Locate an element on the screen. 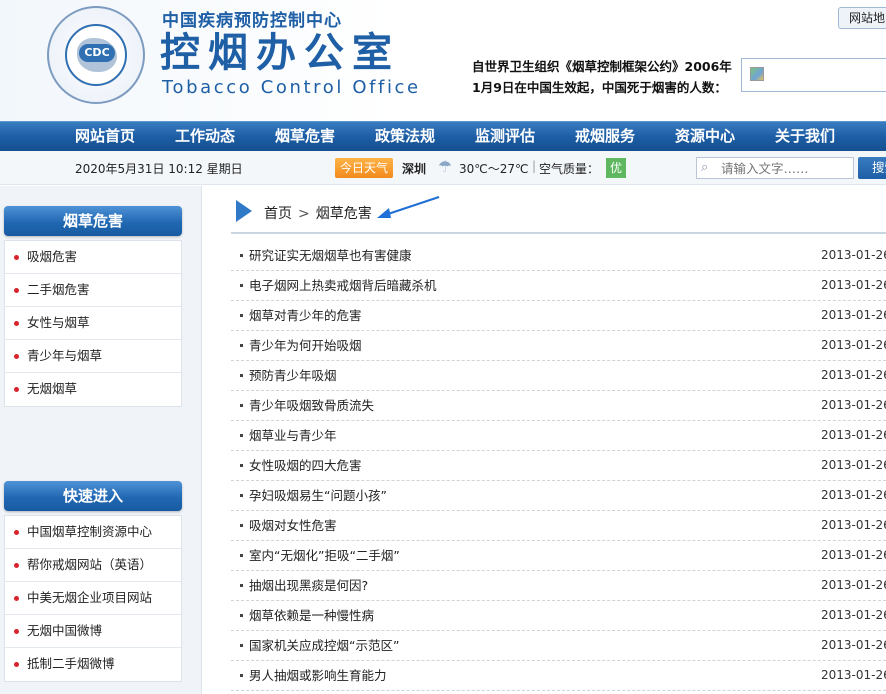 This screenshot has height=694, width=886. quick-link-smokefree-weibo: 无烟中国微博 is located at coordinates (93, 631).